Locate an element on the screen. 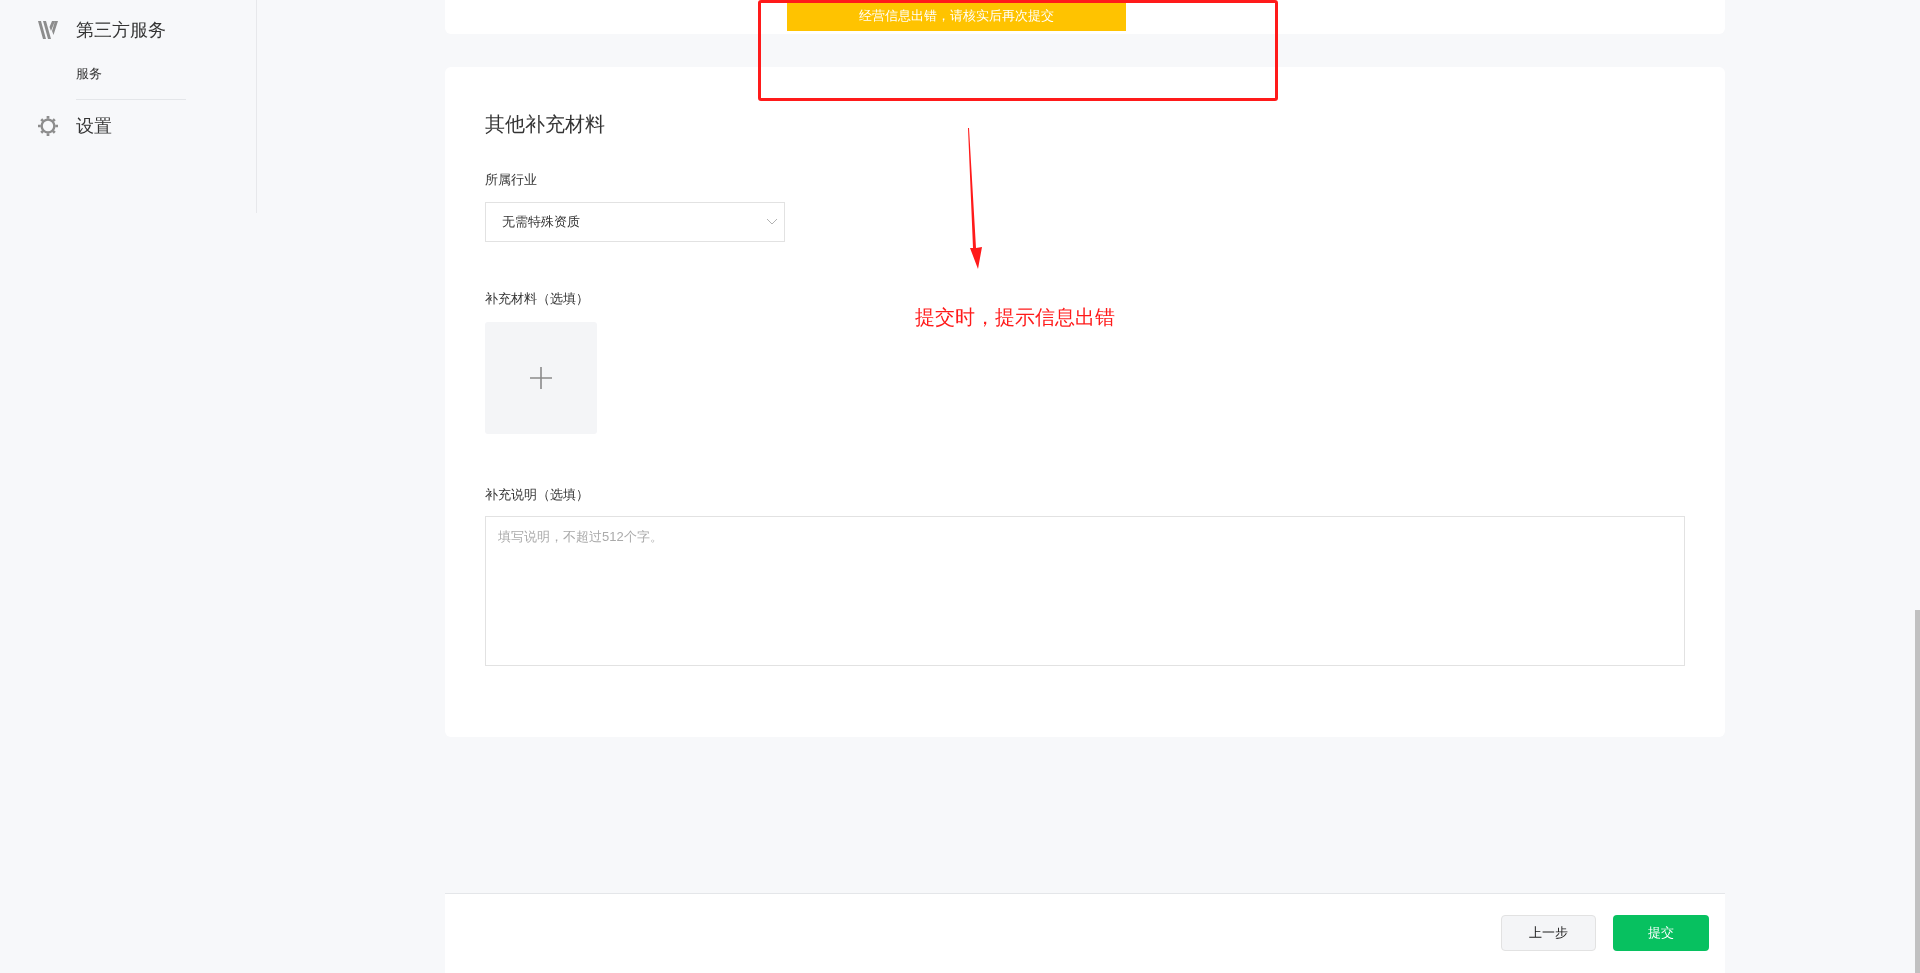 This screenshot has height=973, width=1920. field-label: 所属行业 is located at coordinates (511, 180).